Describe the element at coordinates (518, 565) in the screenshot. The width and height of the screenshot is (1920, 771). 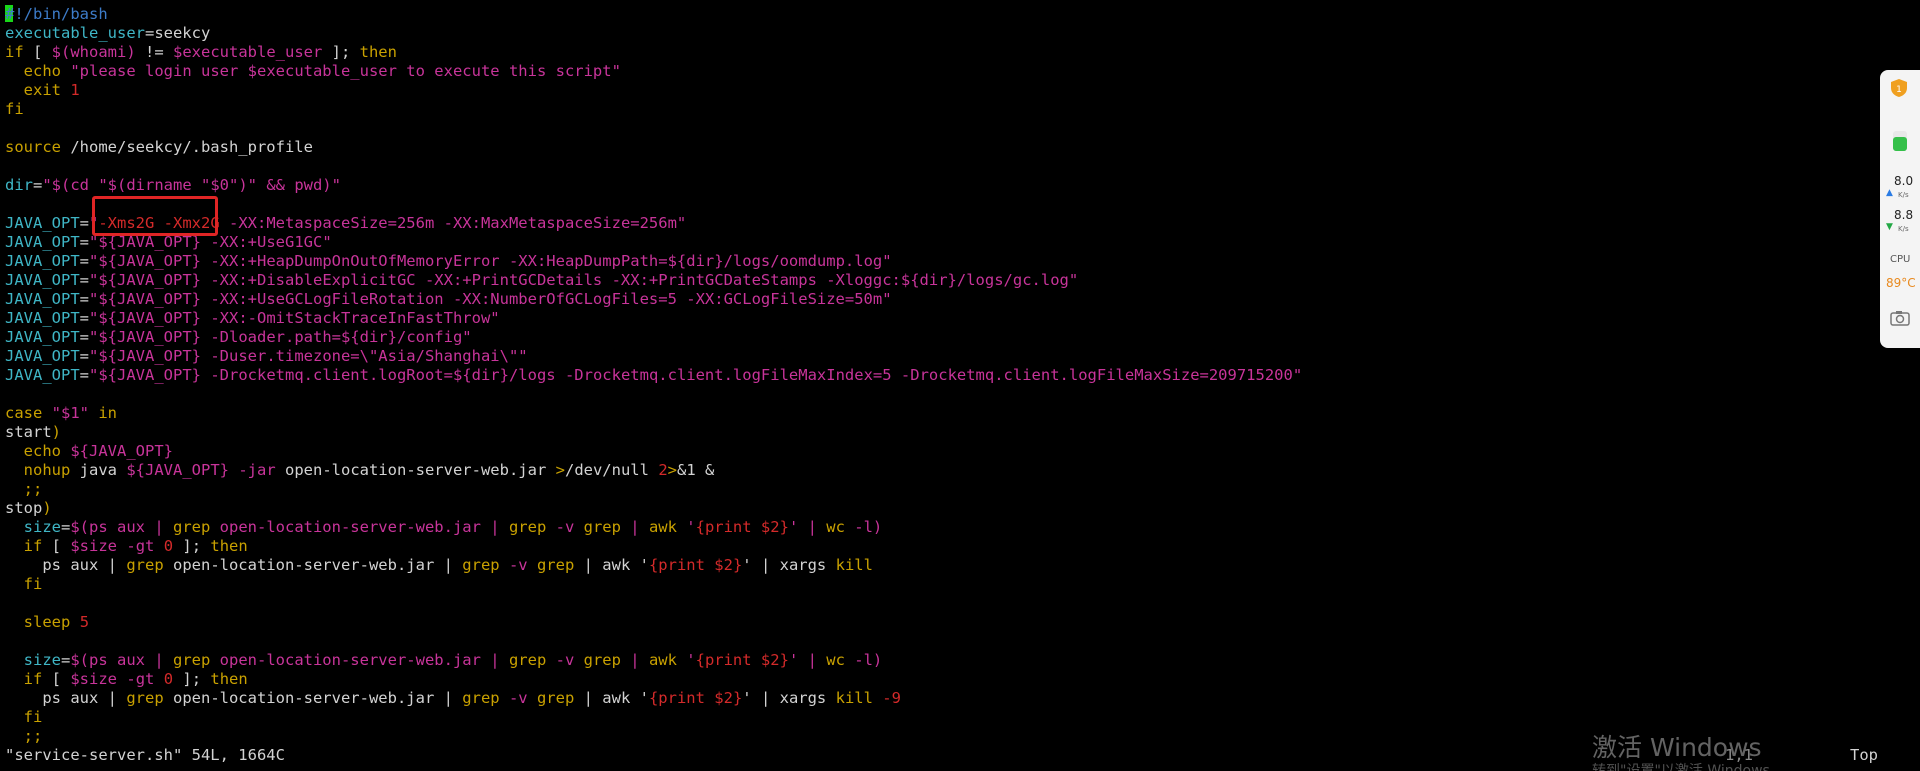
I see `code-token: -v` at that location.